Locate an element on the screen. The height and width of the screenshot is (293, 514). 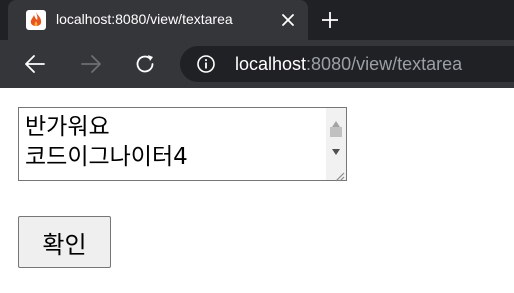
address-bar: localhost:8080/view/textarea is located at coordinates (347, 64).